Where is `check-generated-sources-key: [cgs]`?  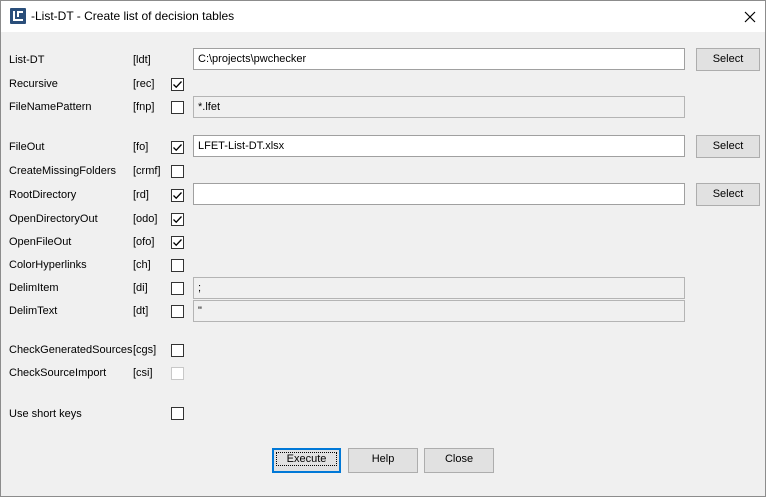 check-generated-sources-key: [cgs] is located at coordinates (145, 350).